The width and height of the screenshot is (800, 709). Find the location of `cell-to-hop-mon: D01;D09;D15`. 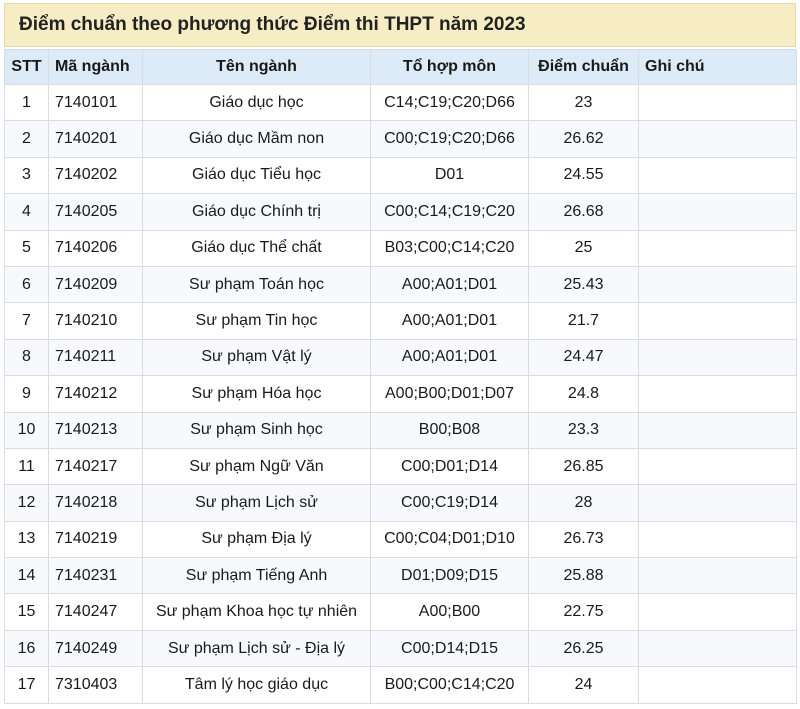

cell-to-hop-mon: D01;D09;D15 is located at coordinates (449, 576).